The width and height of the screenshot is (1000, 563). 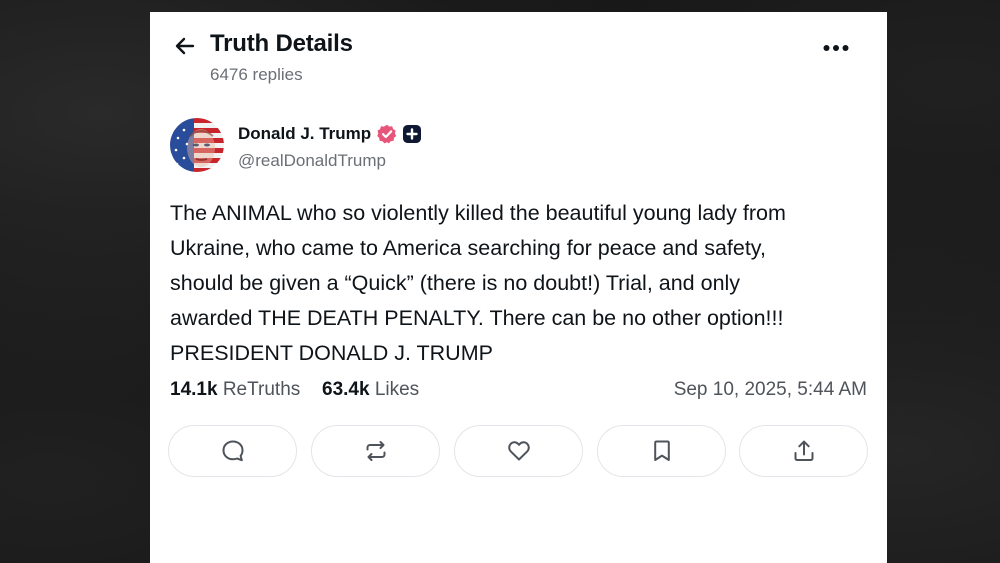 I want to click on more-options-button, so click(x=836, y=48).